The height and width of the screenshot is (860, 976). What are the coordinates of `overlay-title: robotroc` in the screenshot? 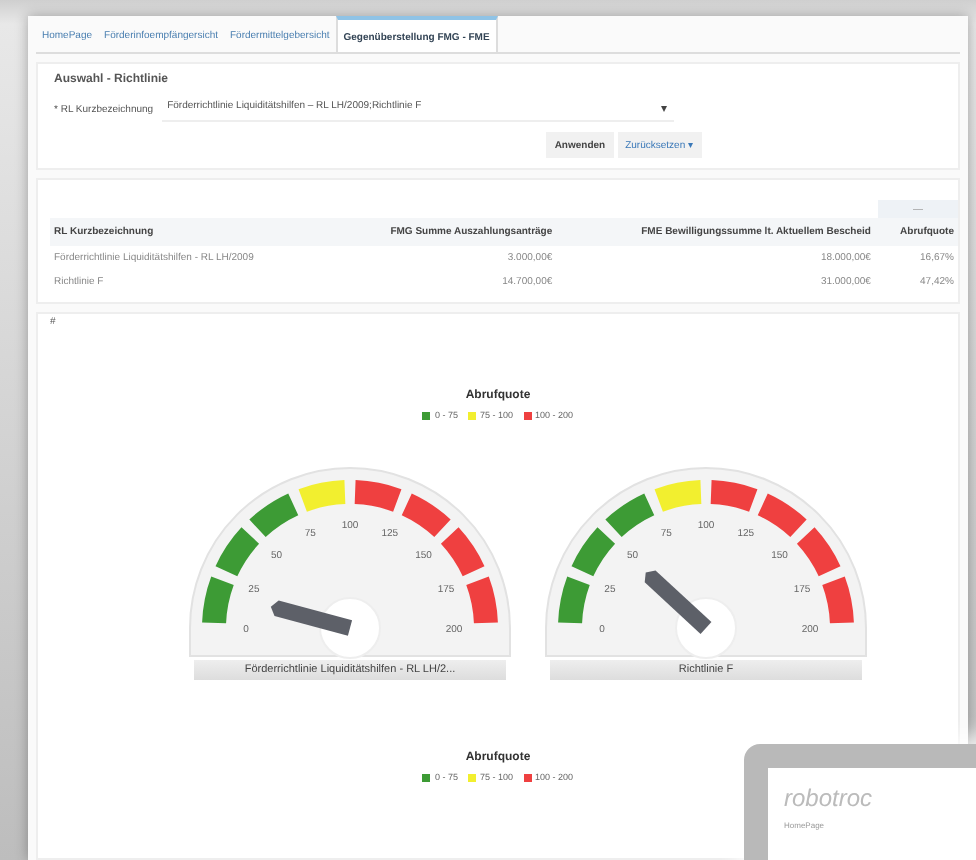 It's located at (829, 798).